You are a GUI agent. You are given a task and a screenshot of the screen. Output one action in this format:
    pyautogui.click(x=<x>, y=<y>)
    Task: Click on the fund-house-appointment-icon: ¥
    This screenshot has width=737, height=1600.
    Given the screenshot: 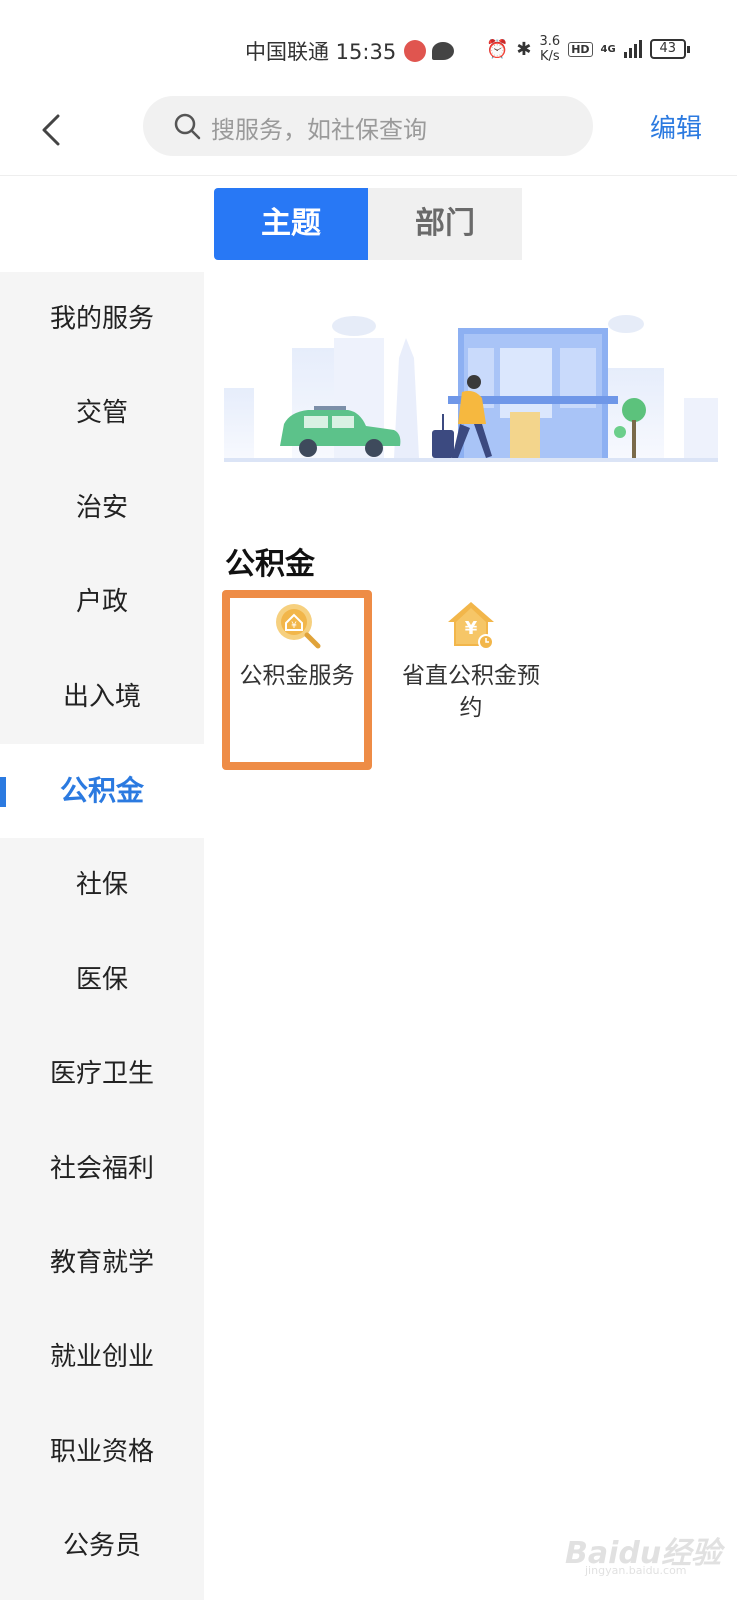 What is the action you would take?
    pyautogui.click(x=471, y=626)
    